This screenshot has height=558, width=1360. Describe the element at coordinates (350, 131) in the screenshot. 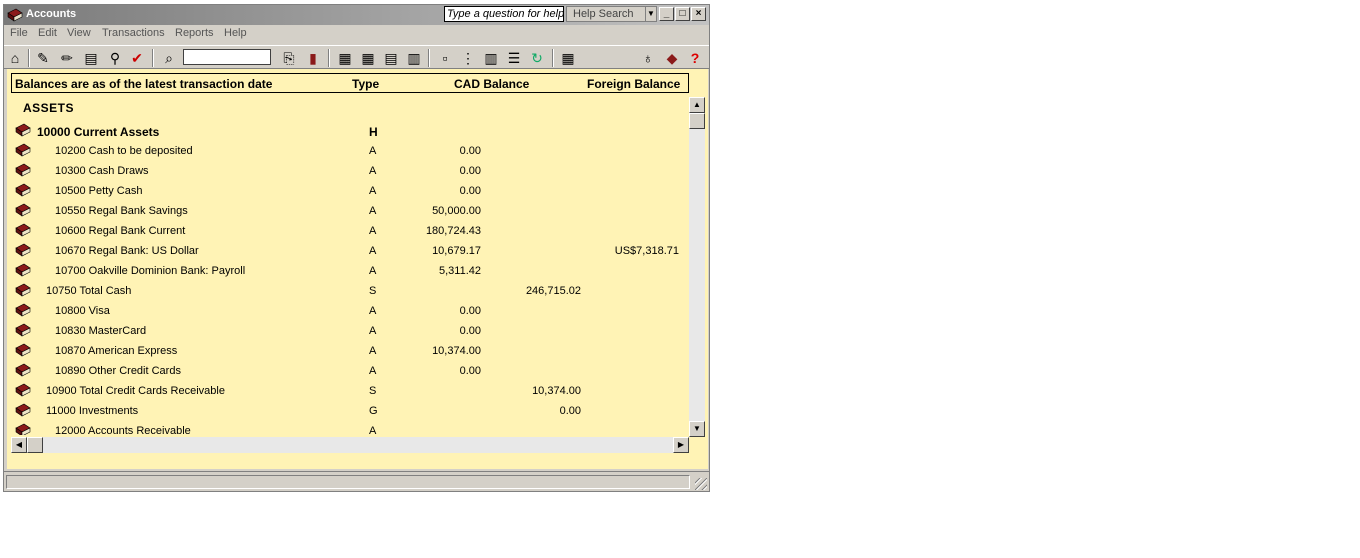

I see `table-row: 10000 Current Assets H` at that location.